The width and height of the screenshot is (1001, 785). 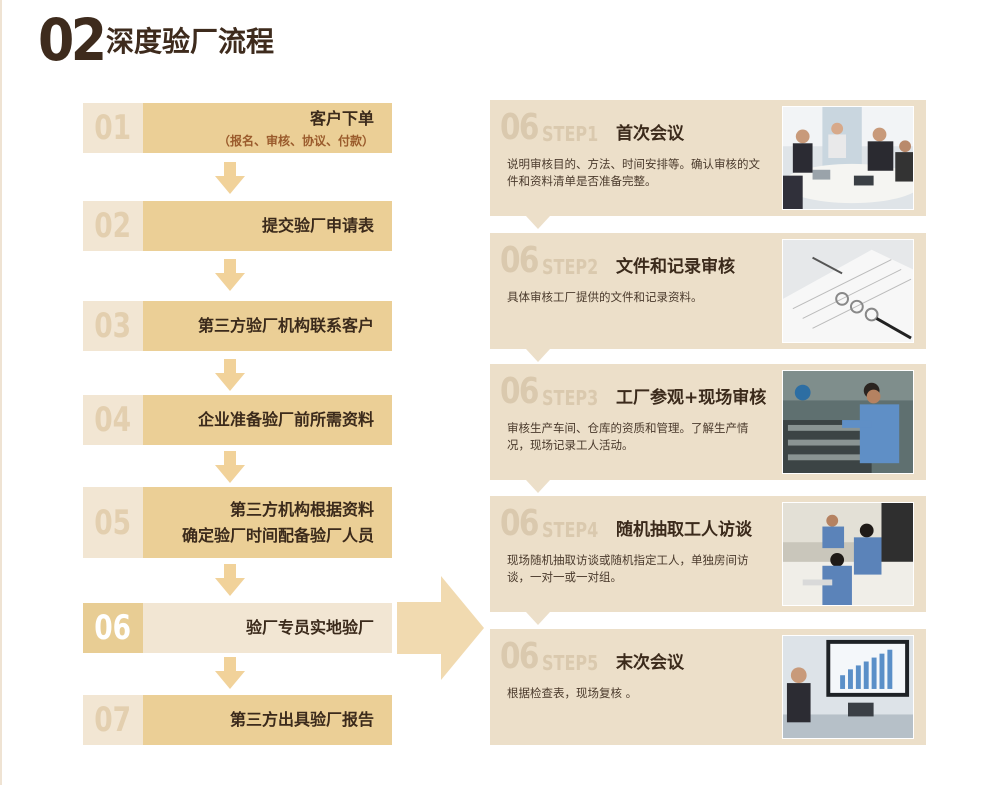 What do you see at coordinates (72, 40) in the screenshot?
I see `title-number: 02` at bounding box center [72, 40].